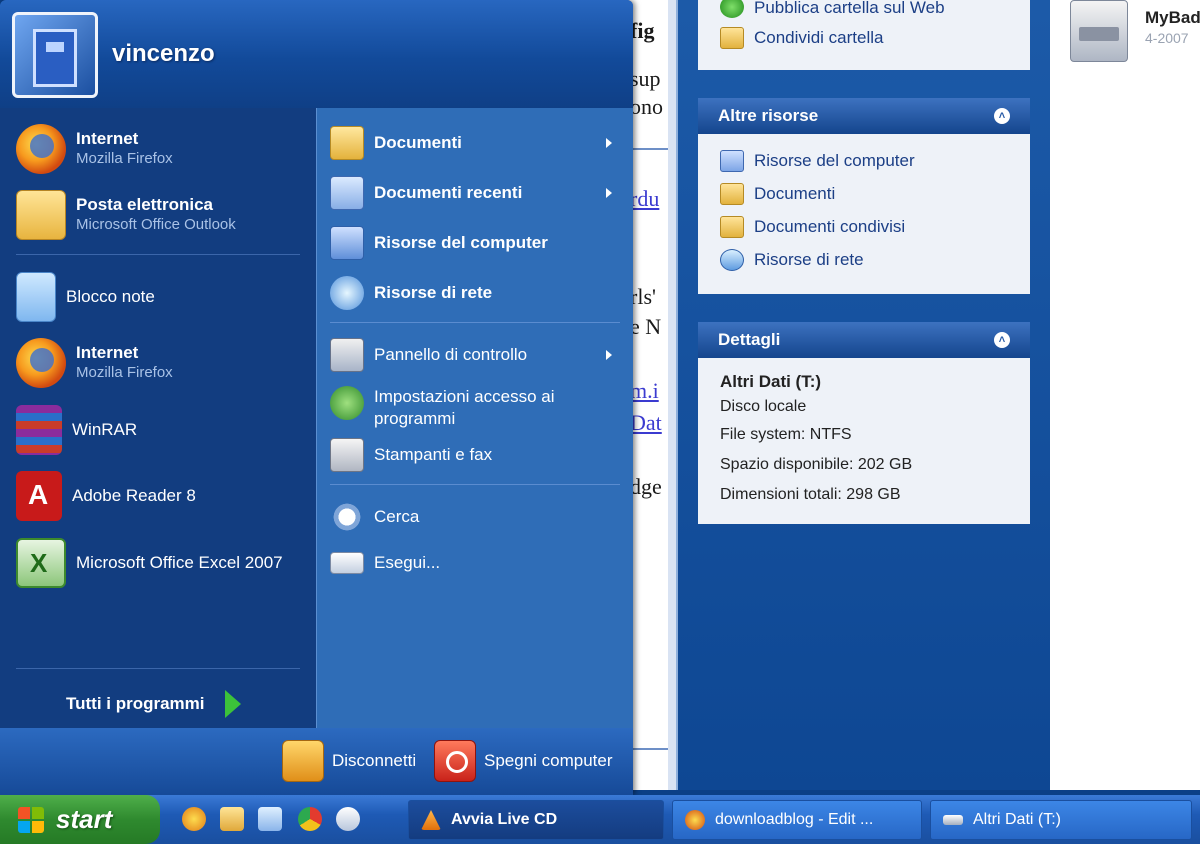 The width and height of the screenshot is (1200, 844). What do you see at coordinates (732, 9) in the screenshot?
I see `globe-icon` at bounding box center [732, 9].